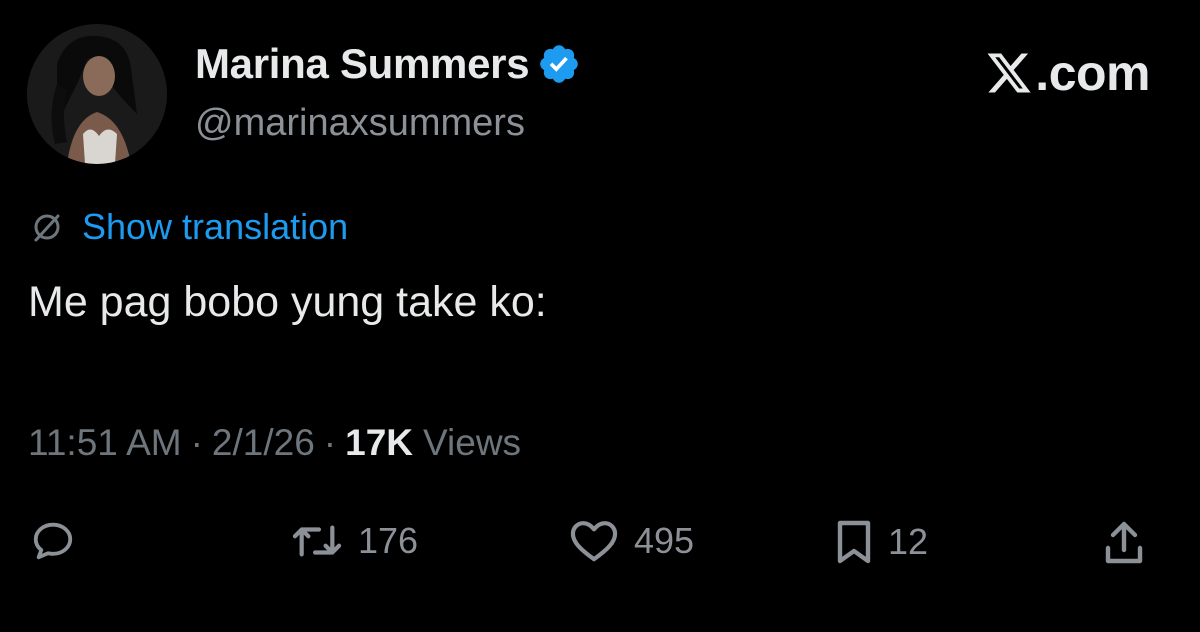 Image resolution: width=1200 pixels, height=632 pixels. Describe the element at coordinates (559, 64) in the screenshot. I see `verified-badge-icon` at that location.